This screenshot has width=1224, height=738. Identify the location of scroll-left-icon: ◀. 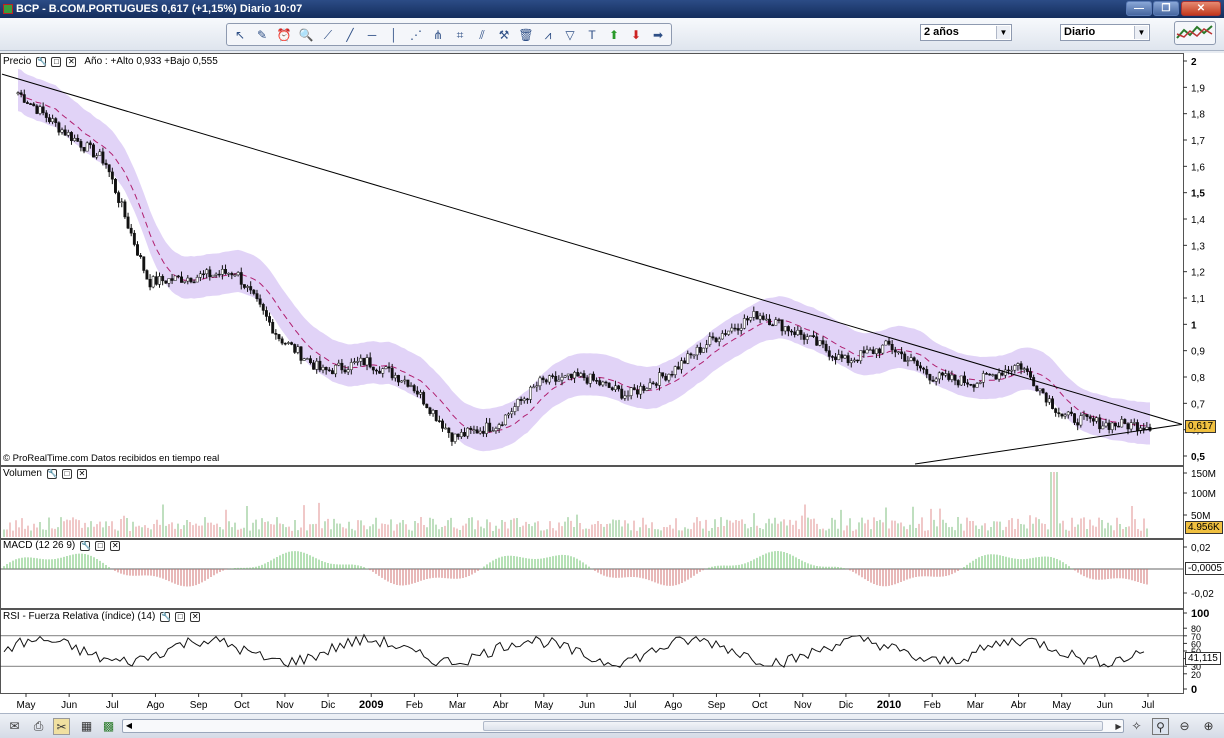
(129, 726).